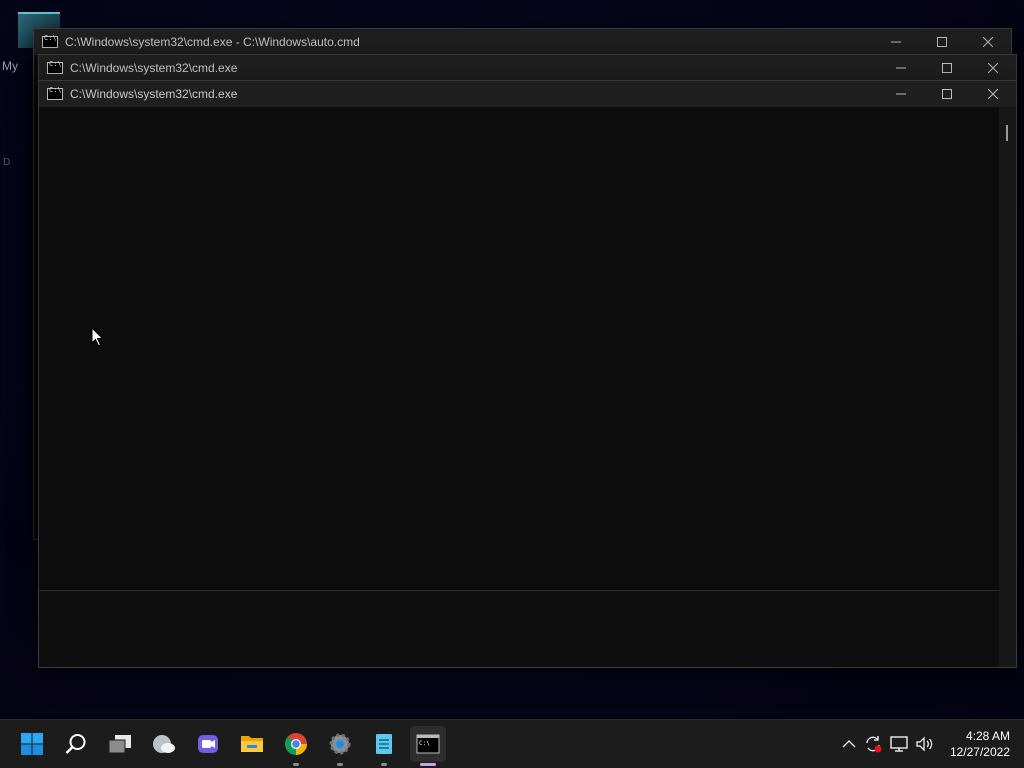 This screenshot has height=768, width=1024. Describe the element at coordinates (980, 744) in the screenshot. I see `clock: 4:28 AM 12/27/2022` at that location.